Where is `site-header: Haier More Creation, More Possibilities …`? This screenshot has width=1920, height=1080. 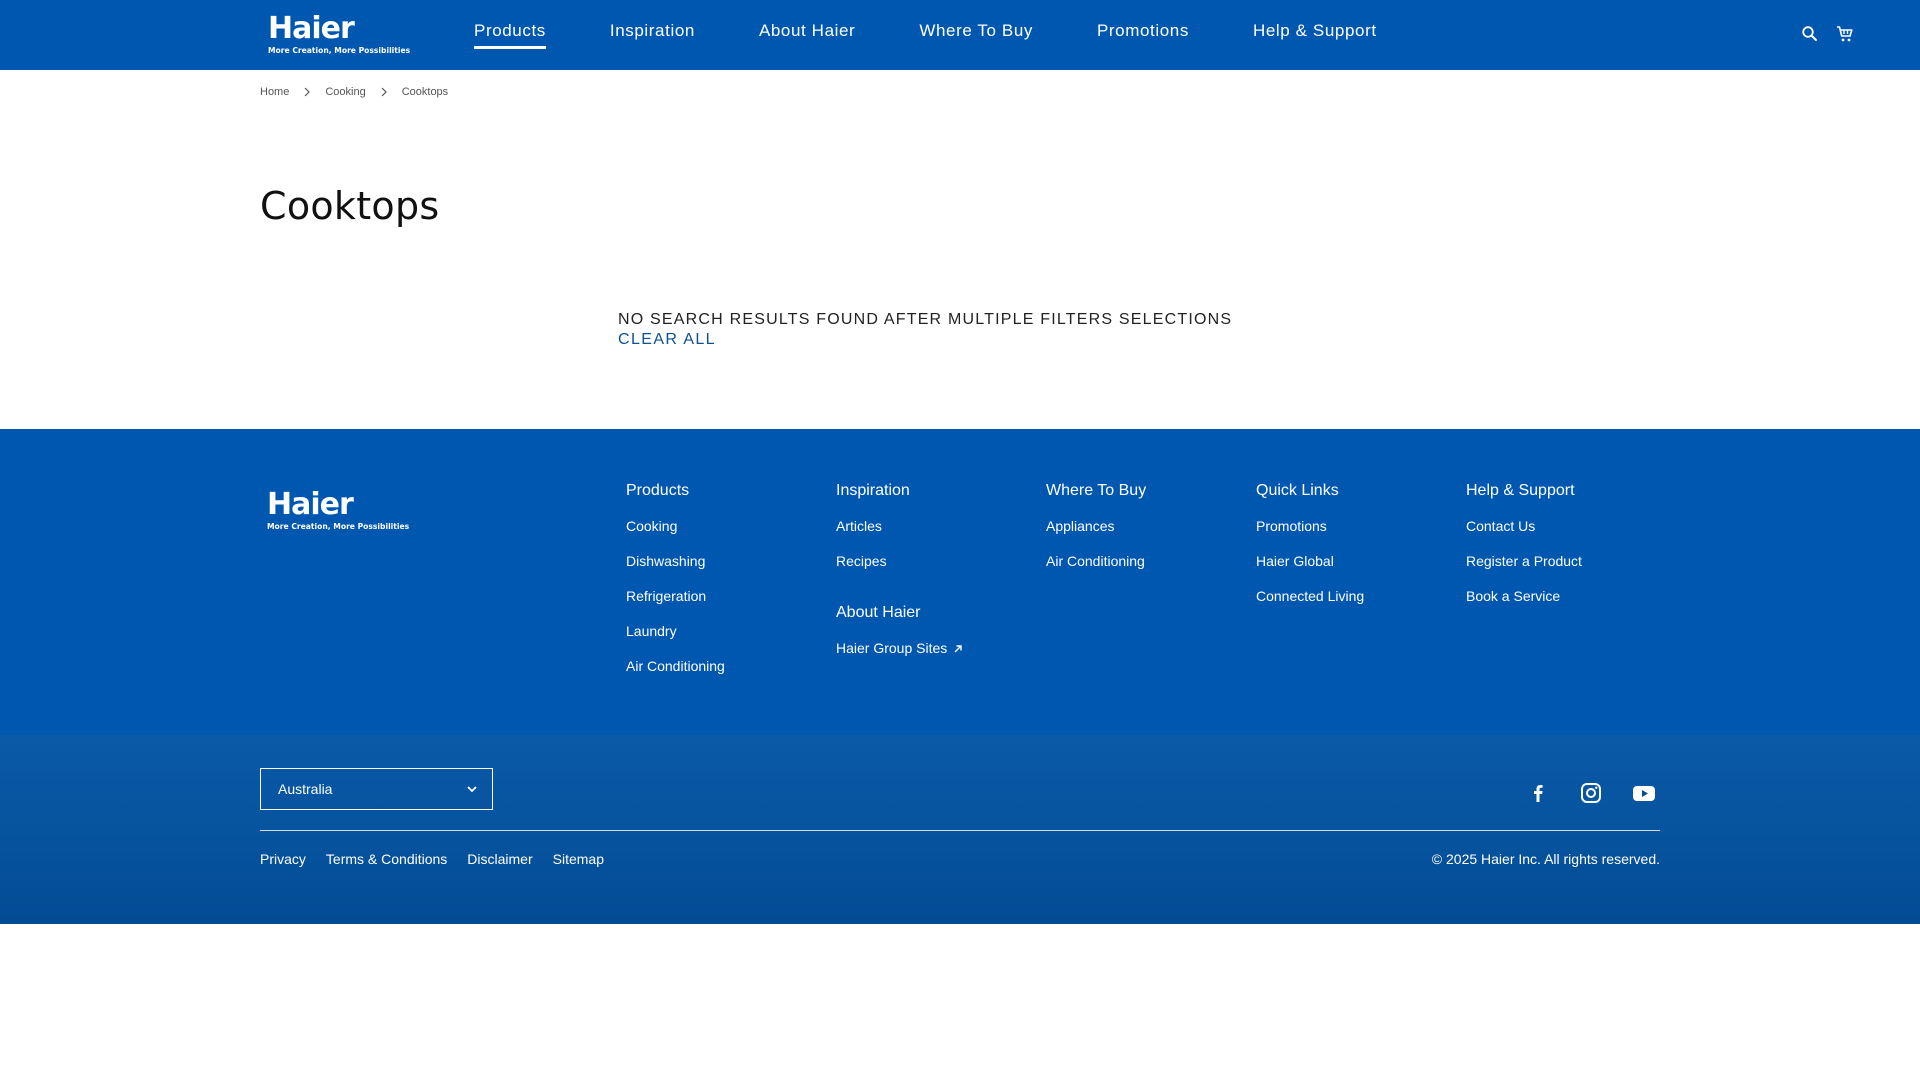 site-header: Haier More Creation, More Possibilities … is located at coordinates (960, 35).